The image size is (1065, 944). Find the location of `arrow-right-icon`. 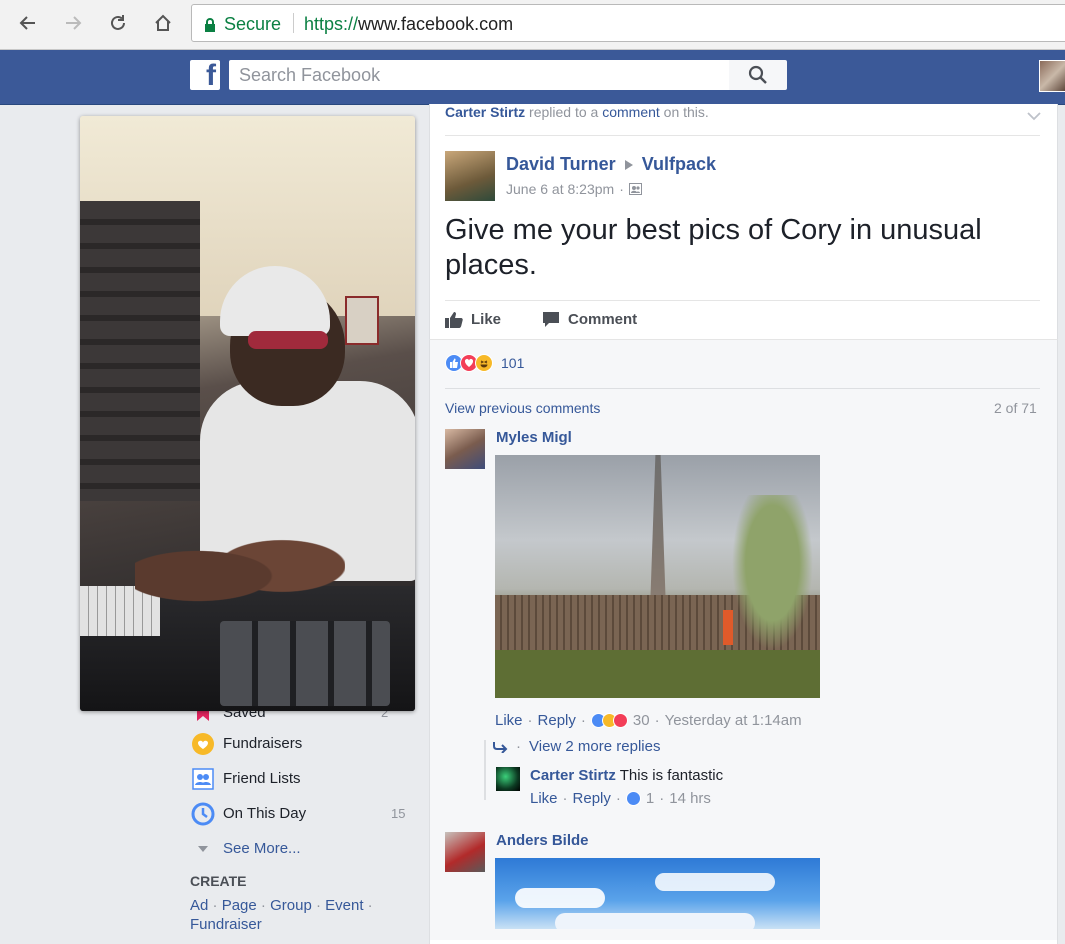

arrow-right-icon is located at coordinates (628, 164).